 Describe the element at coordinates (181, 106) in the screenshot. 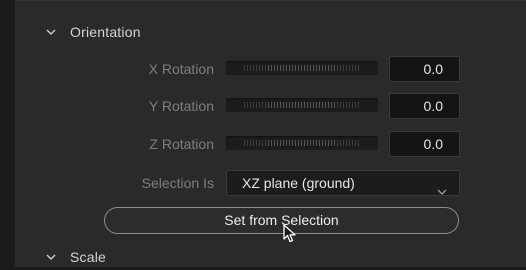

I see `y-rotation-label: Y Rotation` at that location.